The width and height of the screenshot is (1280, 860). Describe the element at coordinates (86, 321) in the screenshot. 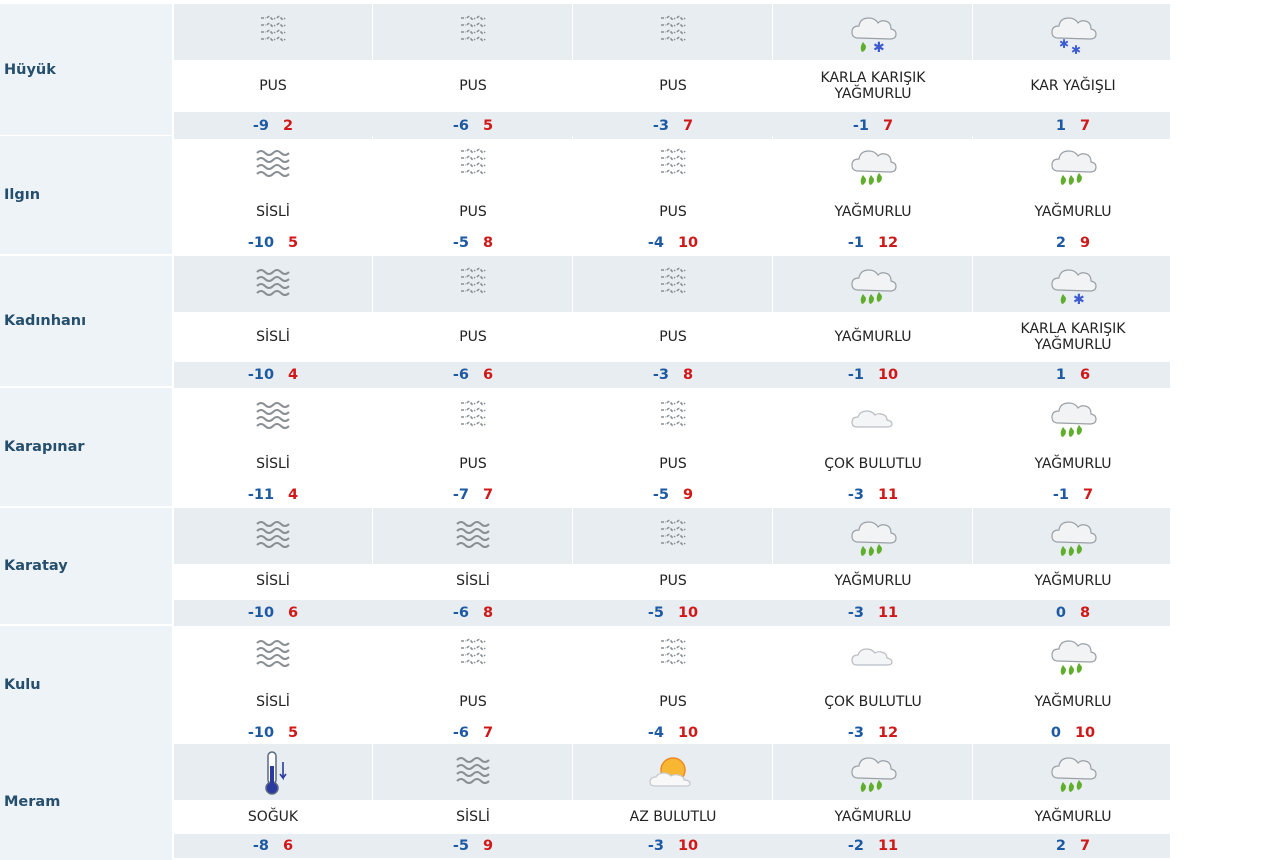

I see `location-name: Kadınhanı` at that location.